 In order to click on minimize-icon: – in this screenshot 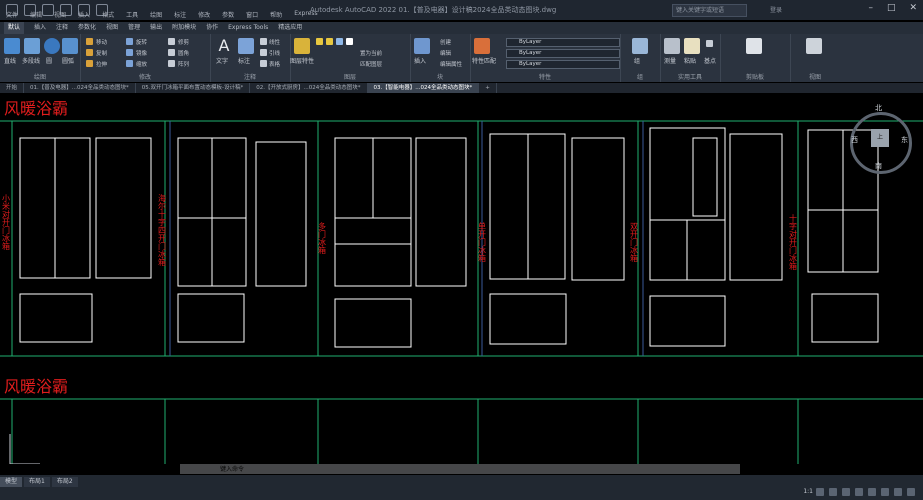, I will do `click(870, 8)`.